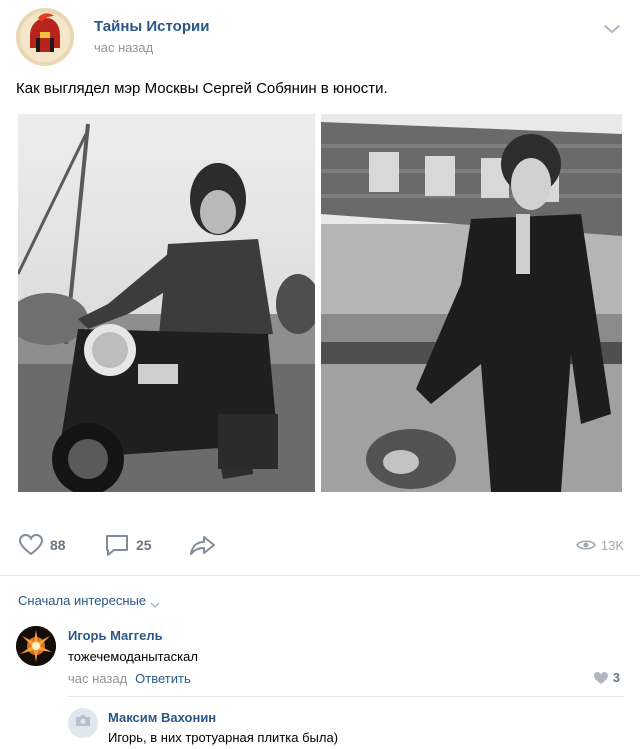 The height and width of the screenshot is (749, 640). What do you see at coordinates (144, 545) in the screenshot?
I see `comment-count: 25` at bounding box center [144, 545].